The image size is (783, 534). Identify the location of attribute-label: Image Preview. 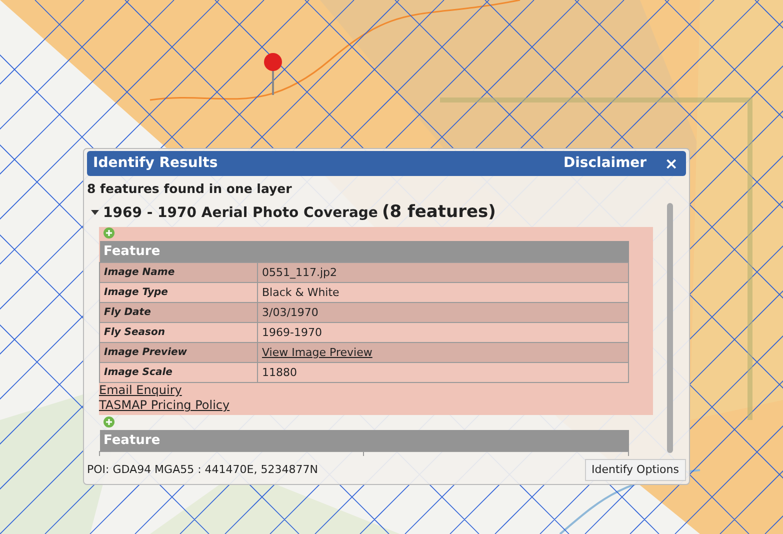
(179, 352).